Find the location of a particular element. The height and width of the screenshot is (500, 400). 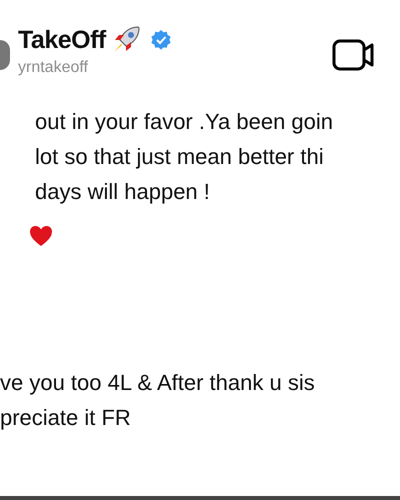

username: yrntakeoff is located at coordinates (53, 68).